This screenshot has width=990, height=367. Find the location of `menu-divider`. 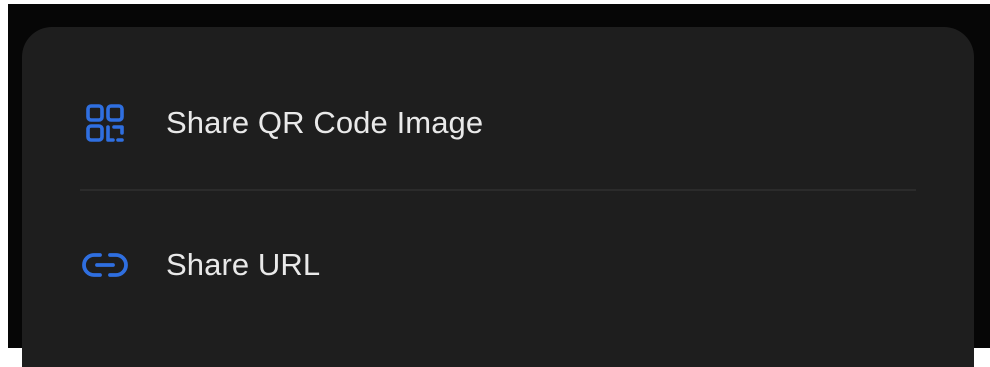

menu-divider is located at coordinates (498, 190).